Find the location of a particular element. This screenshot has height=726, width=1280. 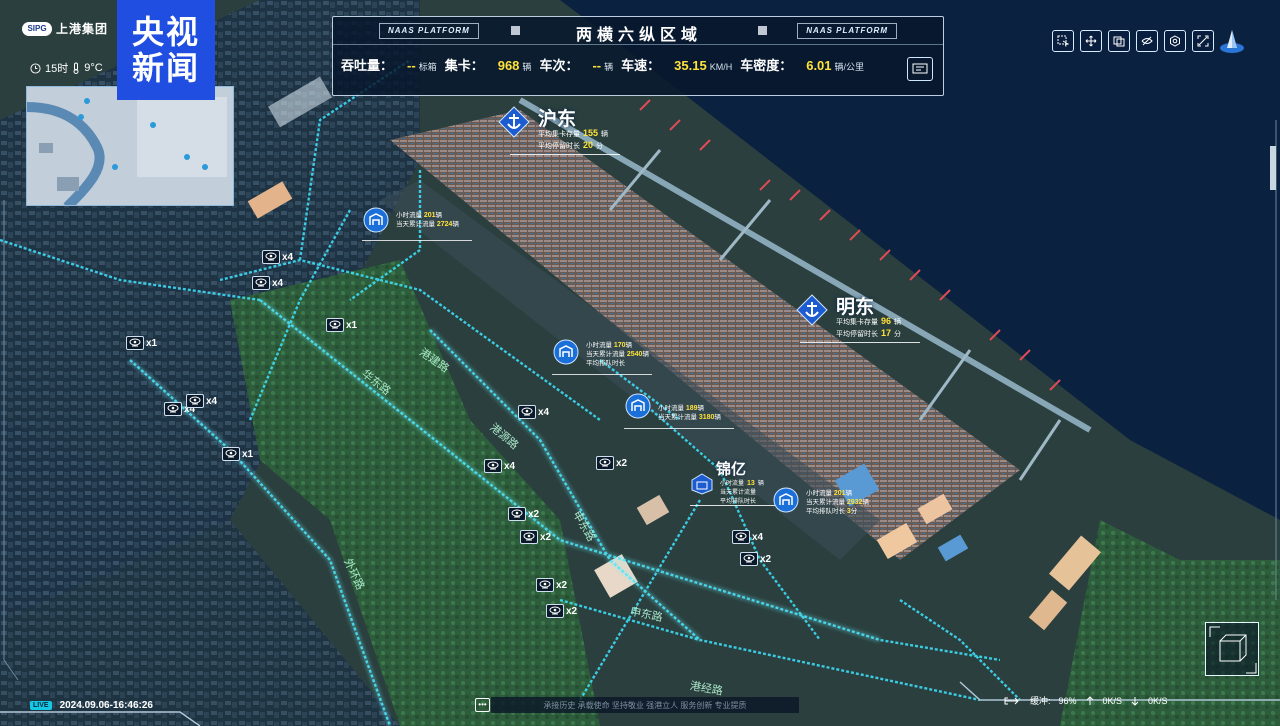

row-value: 201 is located at coordinates (839, 493).